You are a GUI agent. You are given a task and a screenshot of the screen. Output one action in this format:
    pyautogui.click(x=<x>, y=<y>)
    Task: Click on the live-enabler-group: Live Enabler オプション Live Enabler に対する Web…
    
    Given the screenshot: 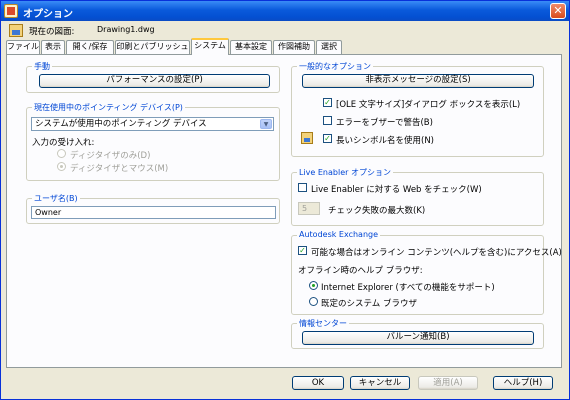 What is the action you would take?
    pyautogui.click(x=417, y=196)
    